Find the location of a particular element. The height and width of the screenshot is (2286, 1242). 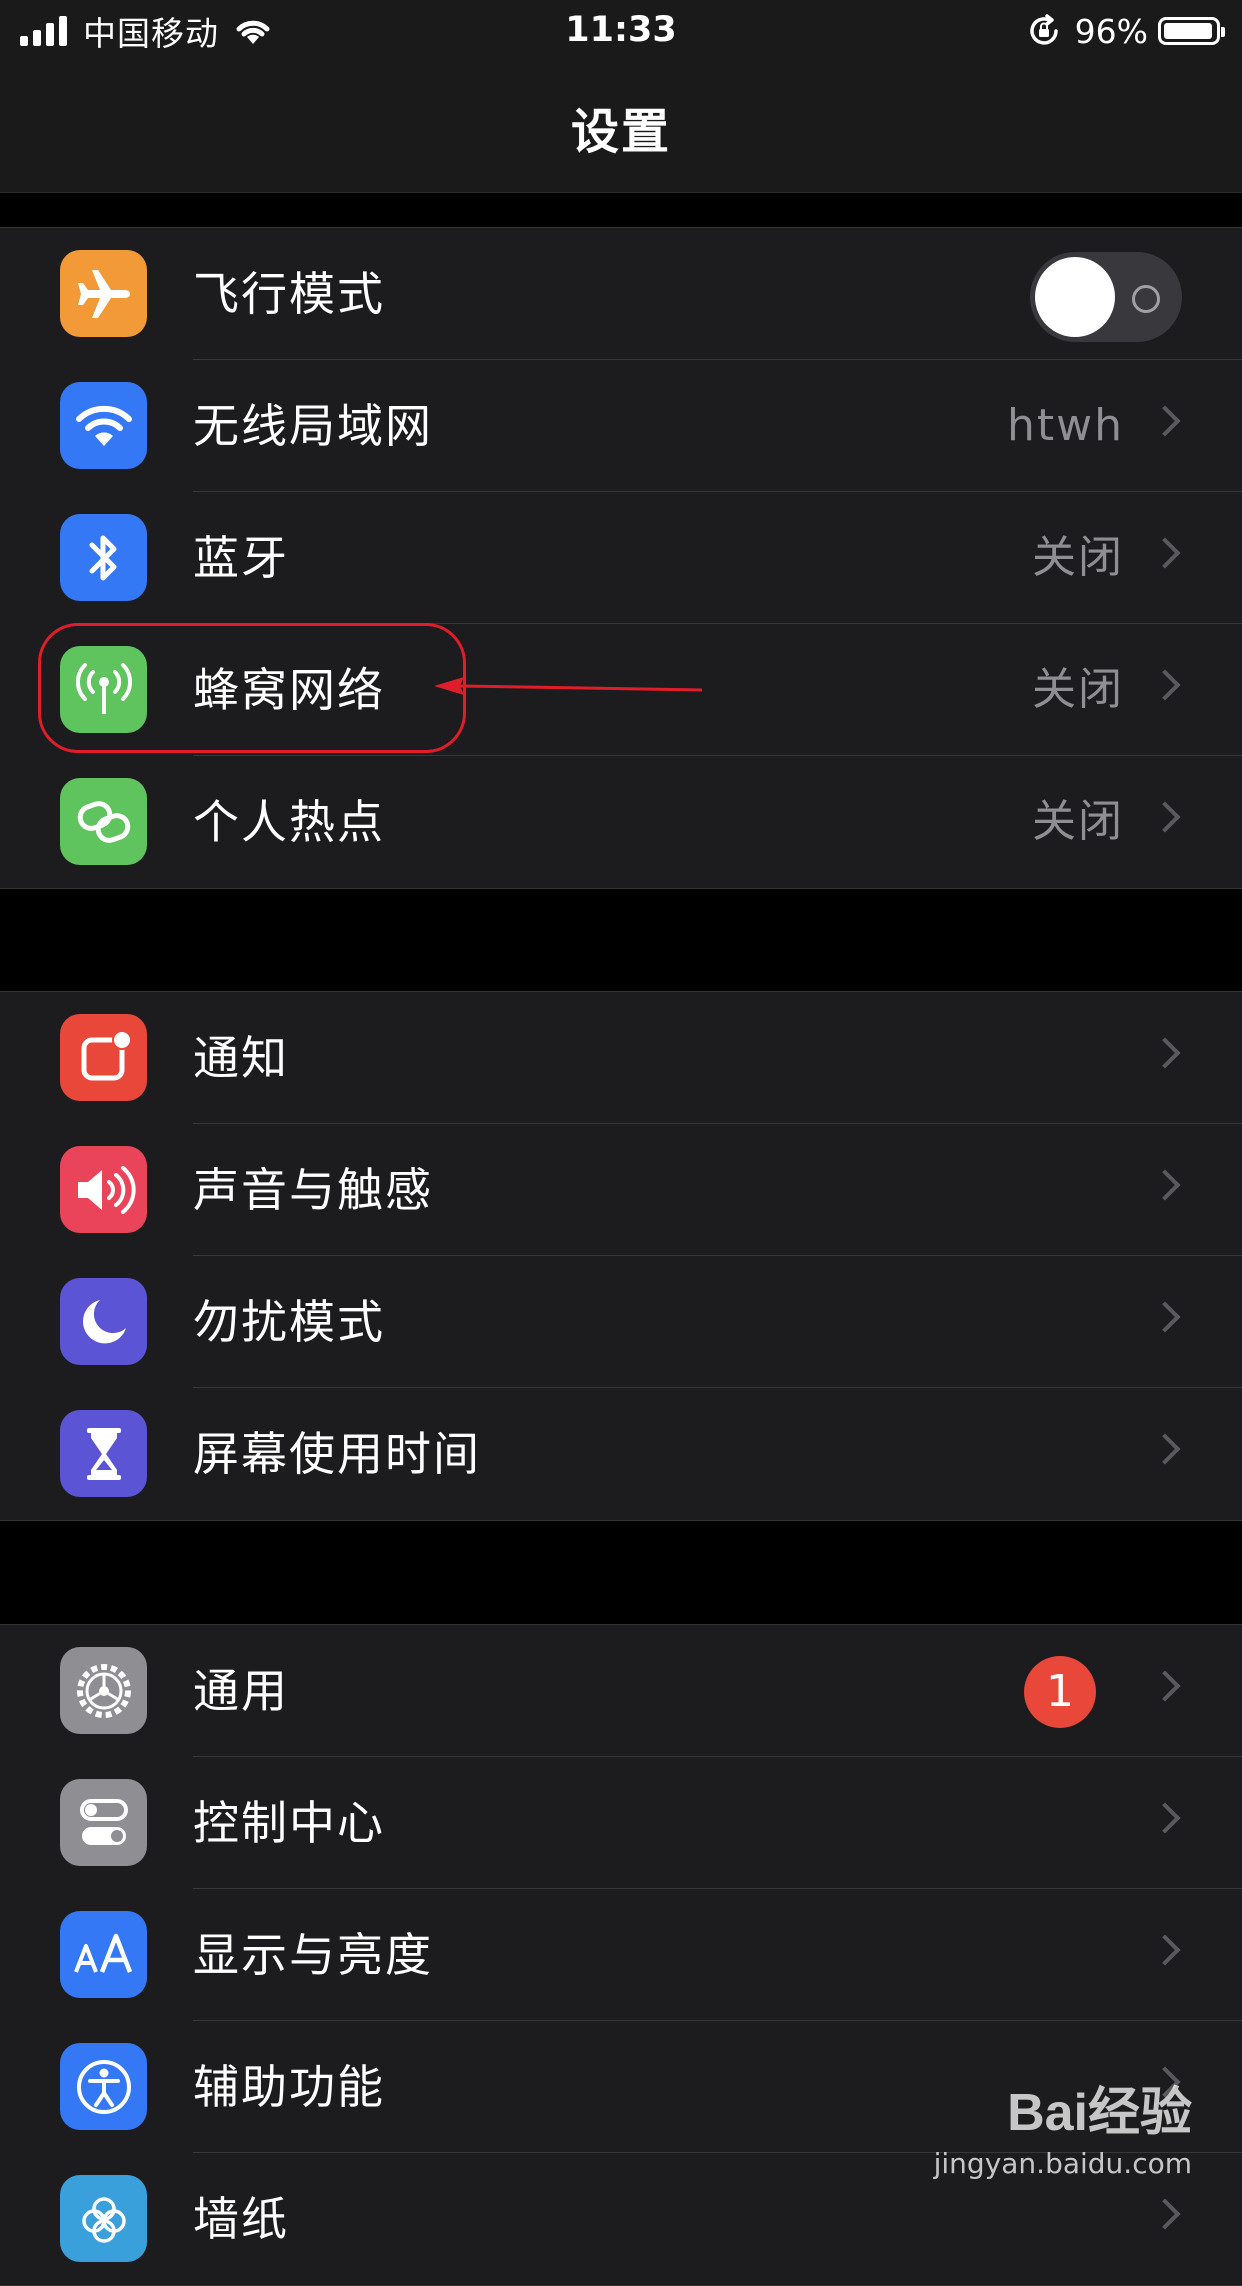

status-bar: 中国移动 11:33 96% is located at coordinates (621, 31).